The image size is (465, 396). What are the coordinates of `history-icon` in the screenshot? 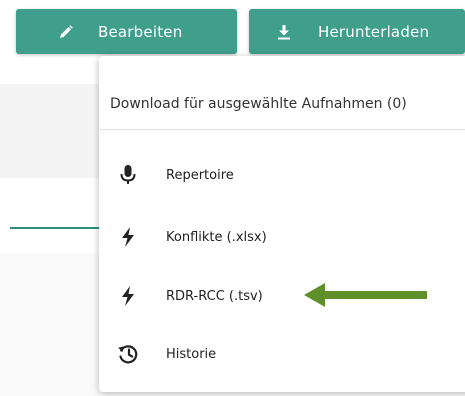 It's located at (128, 354).